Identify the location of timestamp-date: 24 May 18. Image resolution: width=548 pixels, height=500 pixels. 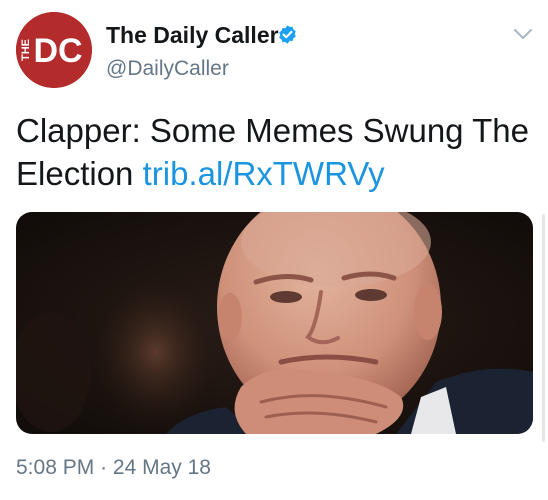
(161, 467).